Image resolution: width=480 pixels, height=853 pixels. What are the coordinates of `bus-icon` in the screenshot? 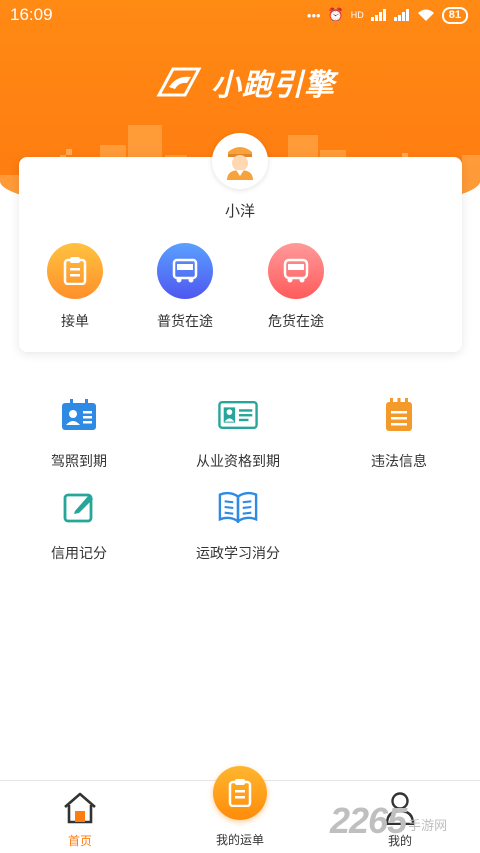 It's located at (296, 270).